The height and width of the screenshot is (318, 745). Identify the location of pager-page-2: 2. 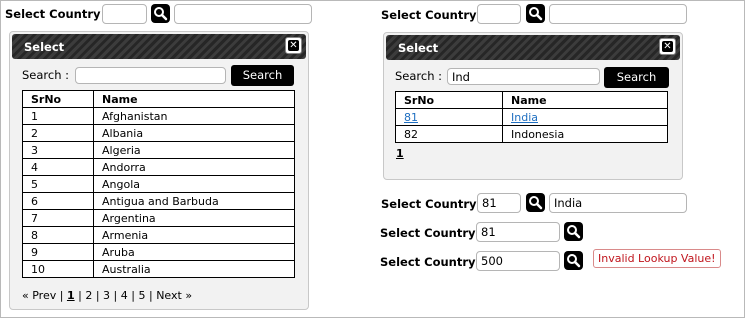
(88, 295).